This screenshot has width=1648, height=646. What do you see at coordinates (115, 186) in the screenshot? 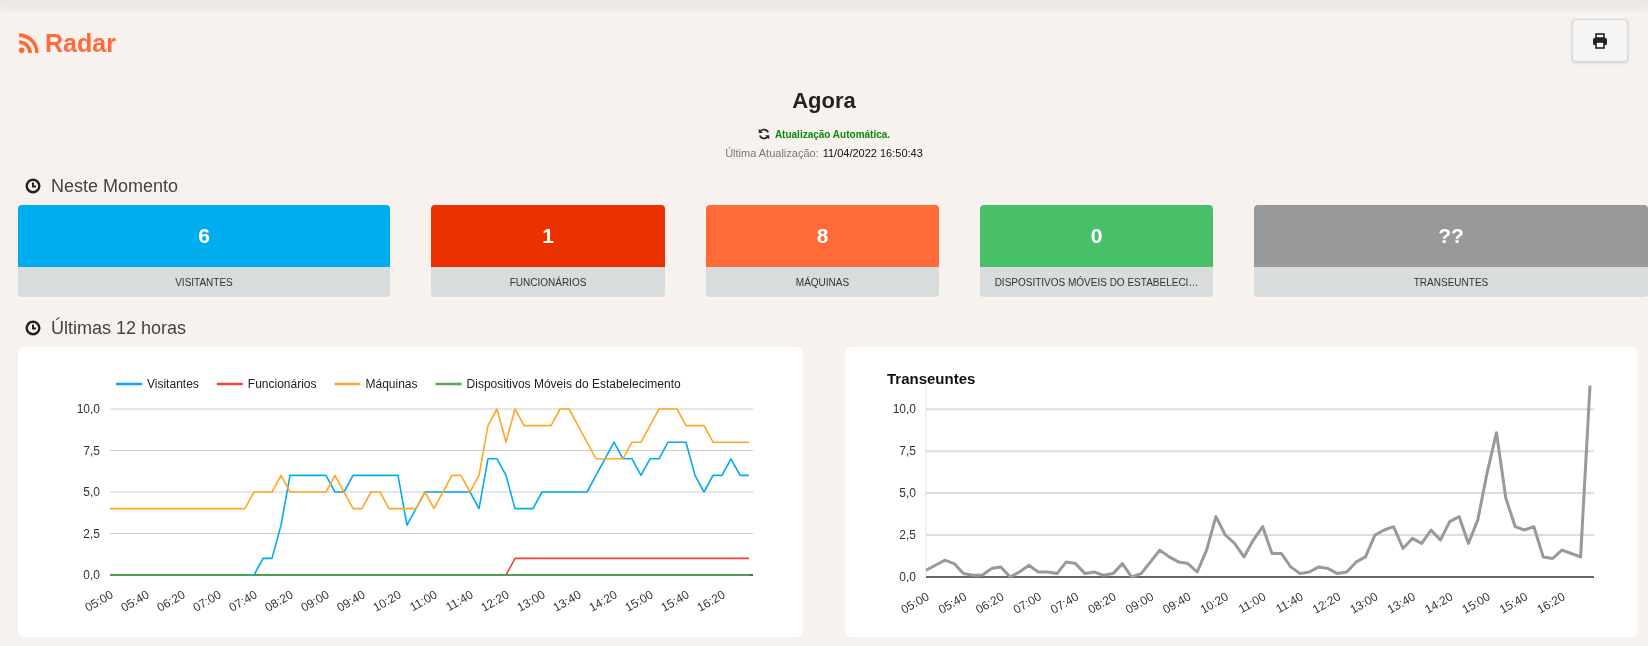
I see `section-title: Neste Momento` at bounding box center [115, 186].